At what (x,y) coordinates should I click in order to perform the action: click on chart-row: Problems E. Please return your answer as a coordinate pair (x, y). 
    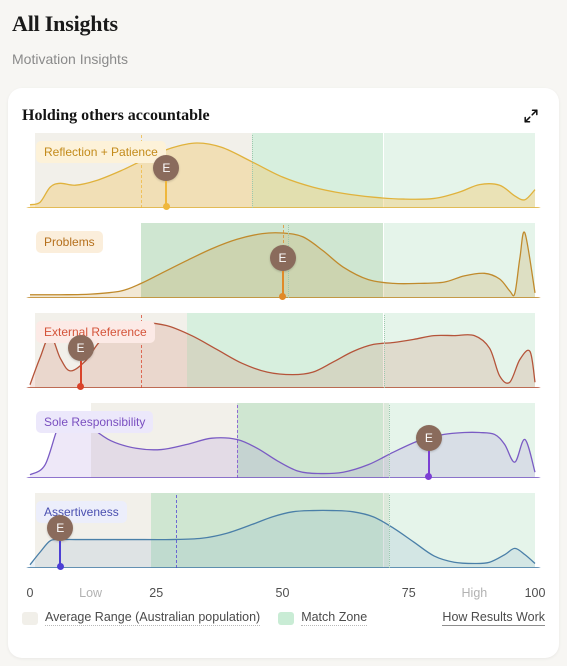
    Looking at the image, I should click on (283, 262).